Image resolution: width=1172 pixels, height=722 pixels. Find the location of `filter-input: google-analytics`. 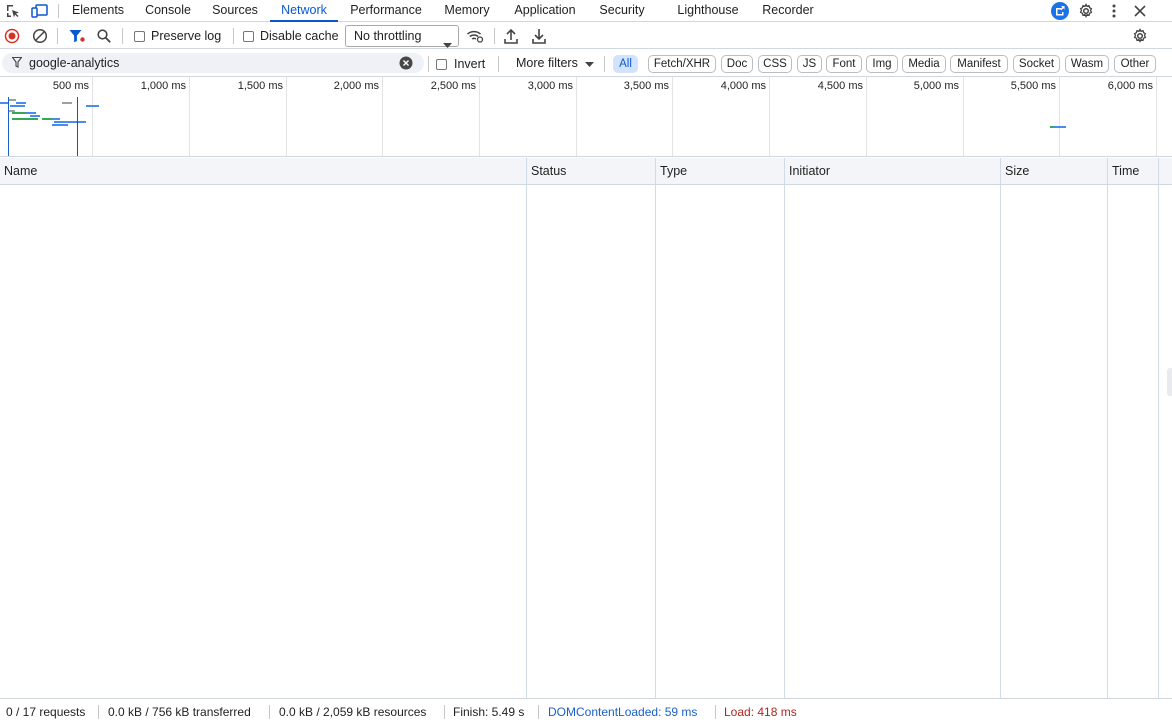

filter-input: google-analytics is located at coordinates (213, 63).